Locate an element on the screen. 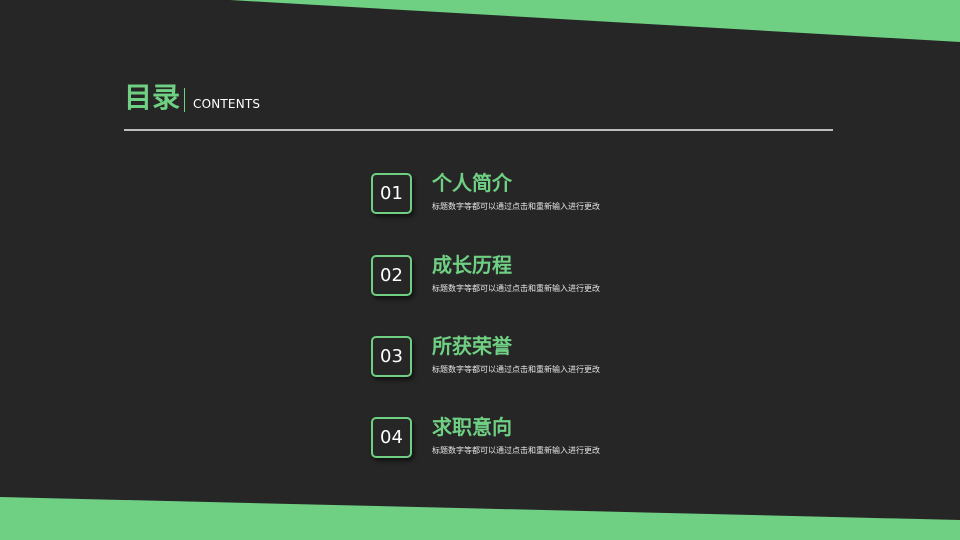 Image resolution: width=960 pixels, height=540 pixels. toc-item-title: 个人简介 is located at coordinates (472, 183).